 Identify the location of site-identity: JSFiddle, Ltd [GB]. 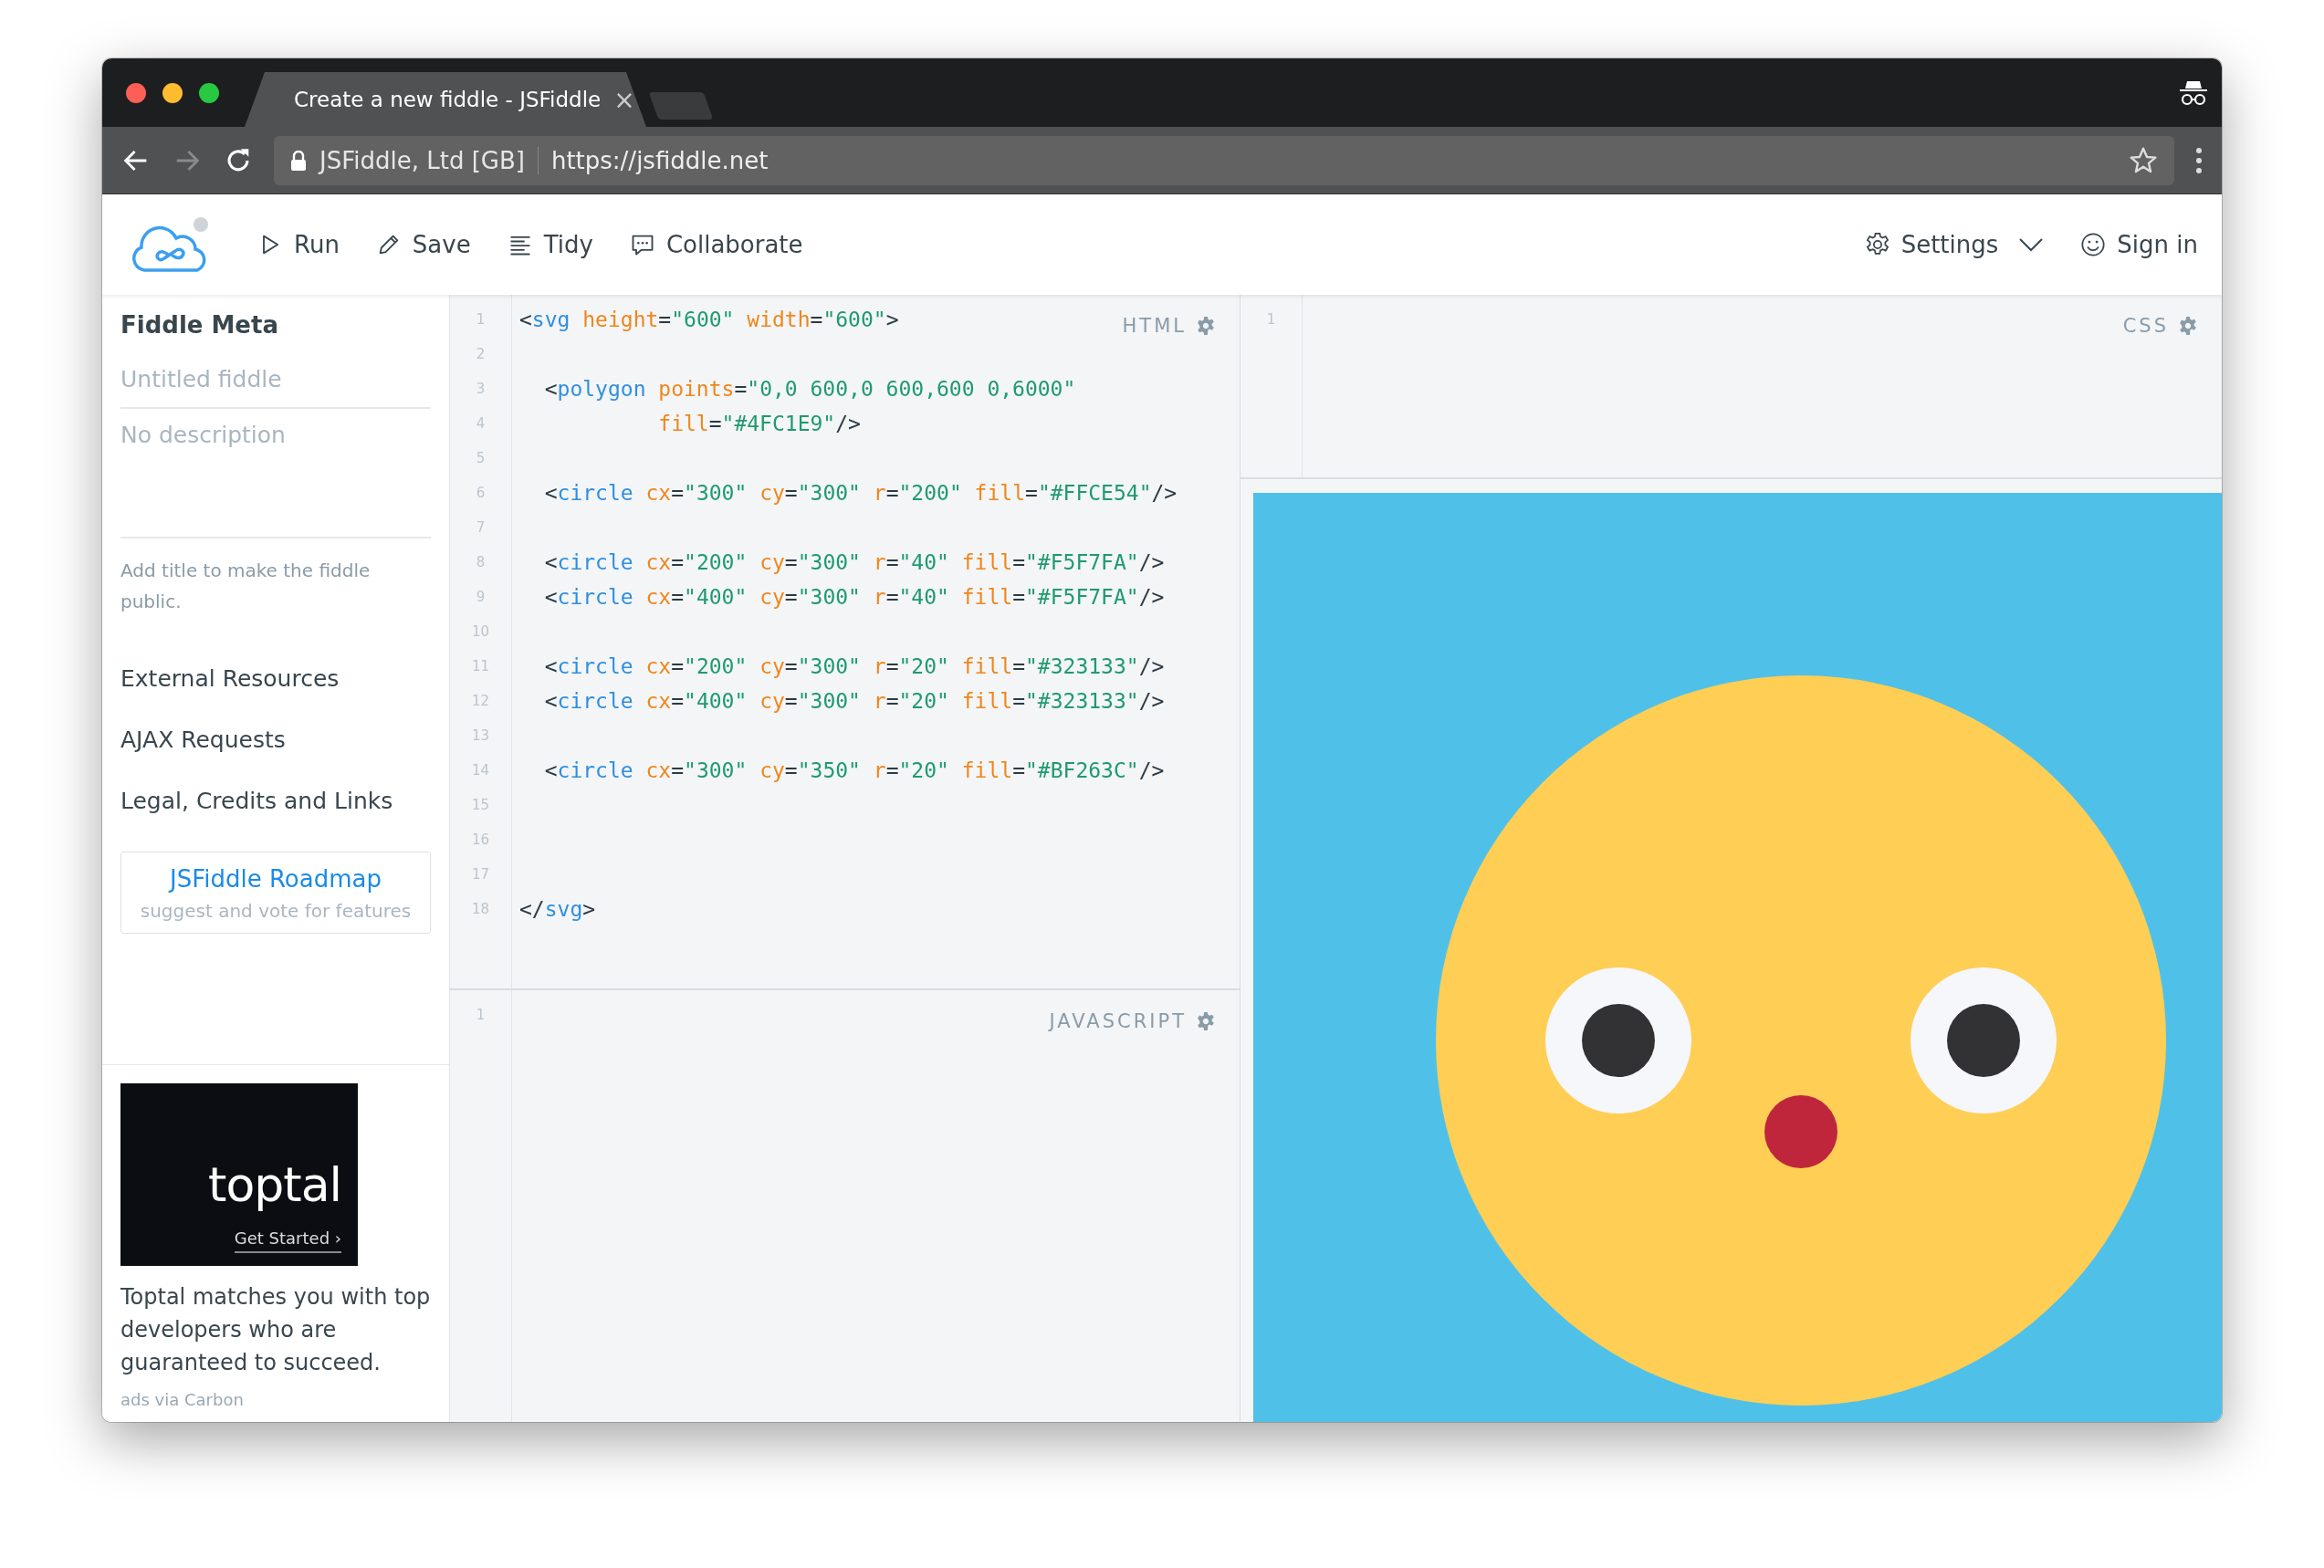
(429, 160).